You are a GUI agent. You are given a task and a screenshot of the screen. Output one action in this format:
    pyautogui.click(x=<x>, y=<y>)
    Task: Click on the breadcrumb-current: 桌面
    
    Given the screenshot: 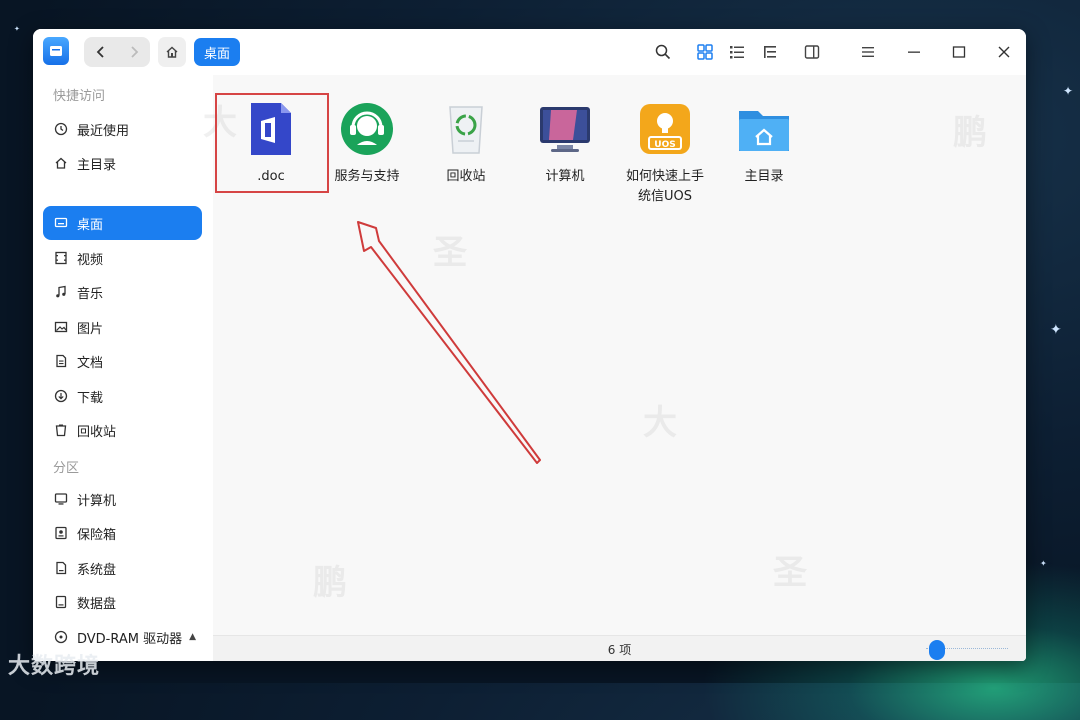 What is the action you would take?
    pyautogui.click(x=217, y=52)
    